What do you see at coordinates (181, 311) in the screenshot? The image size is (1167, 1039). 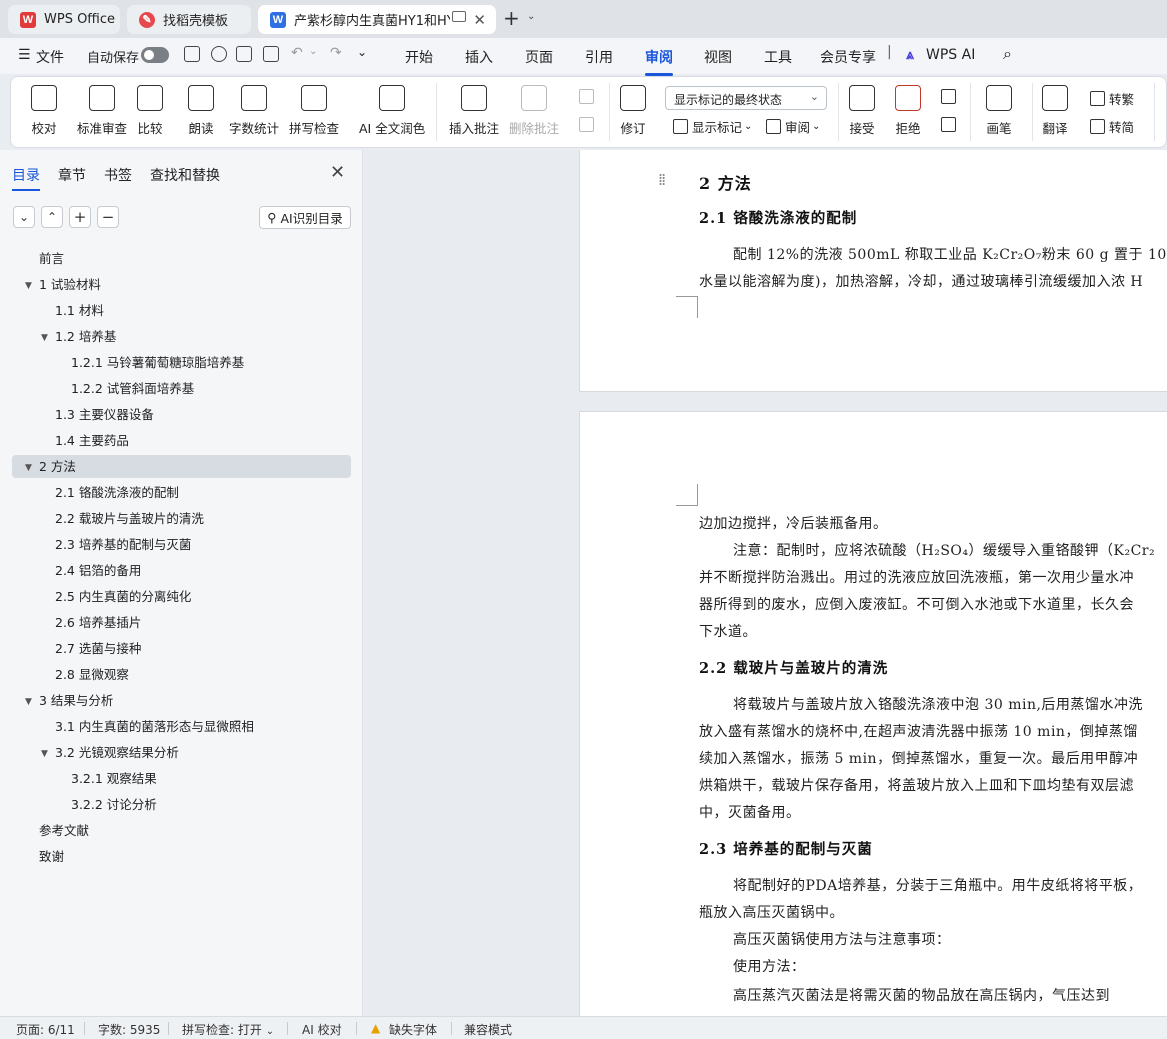 I see `toc-item: 1.1 材料` at bounding box center [181, 311].